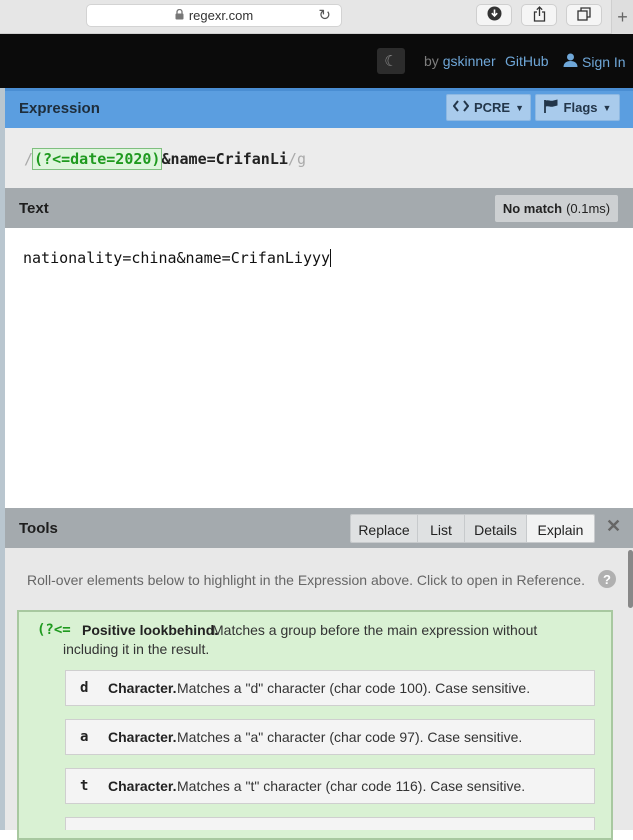  Describe the element at coordinates (38, 528) in the screenshot. I see `tools-title: Tools` at that location.